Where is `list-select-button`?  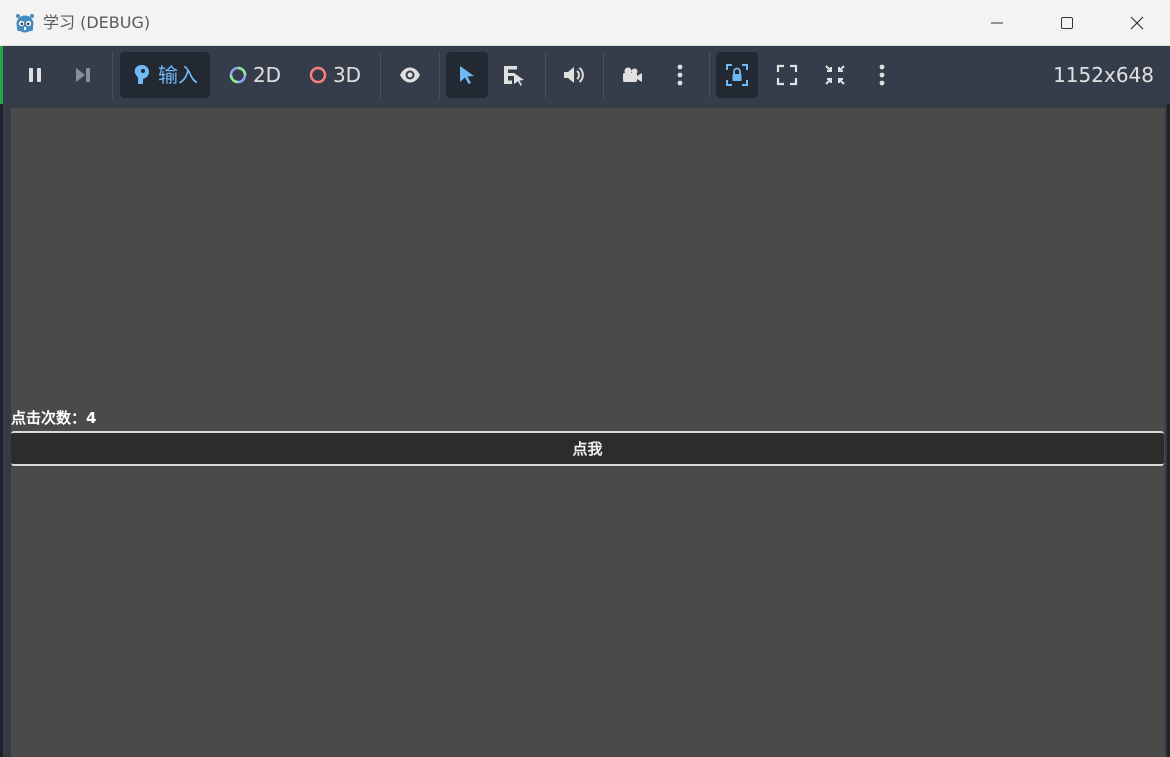
list-select-button is located at coordinates (514, 75).